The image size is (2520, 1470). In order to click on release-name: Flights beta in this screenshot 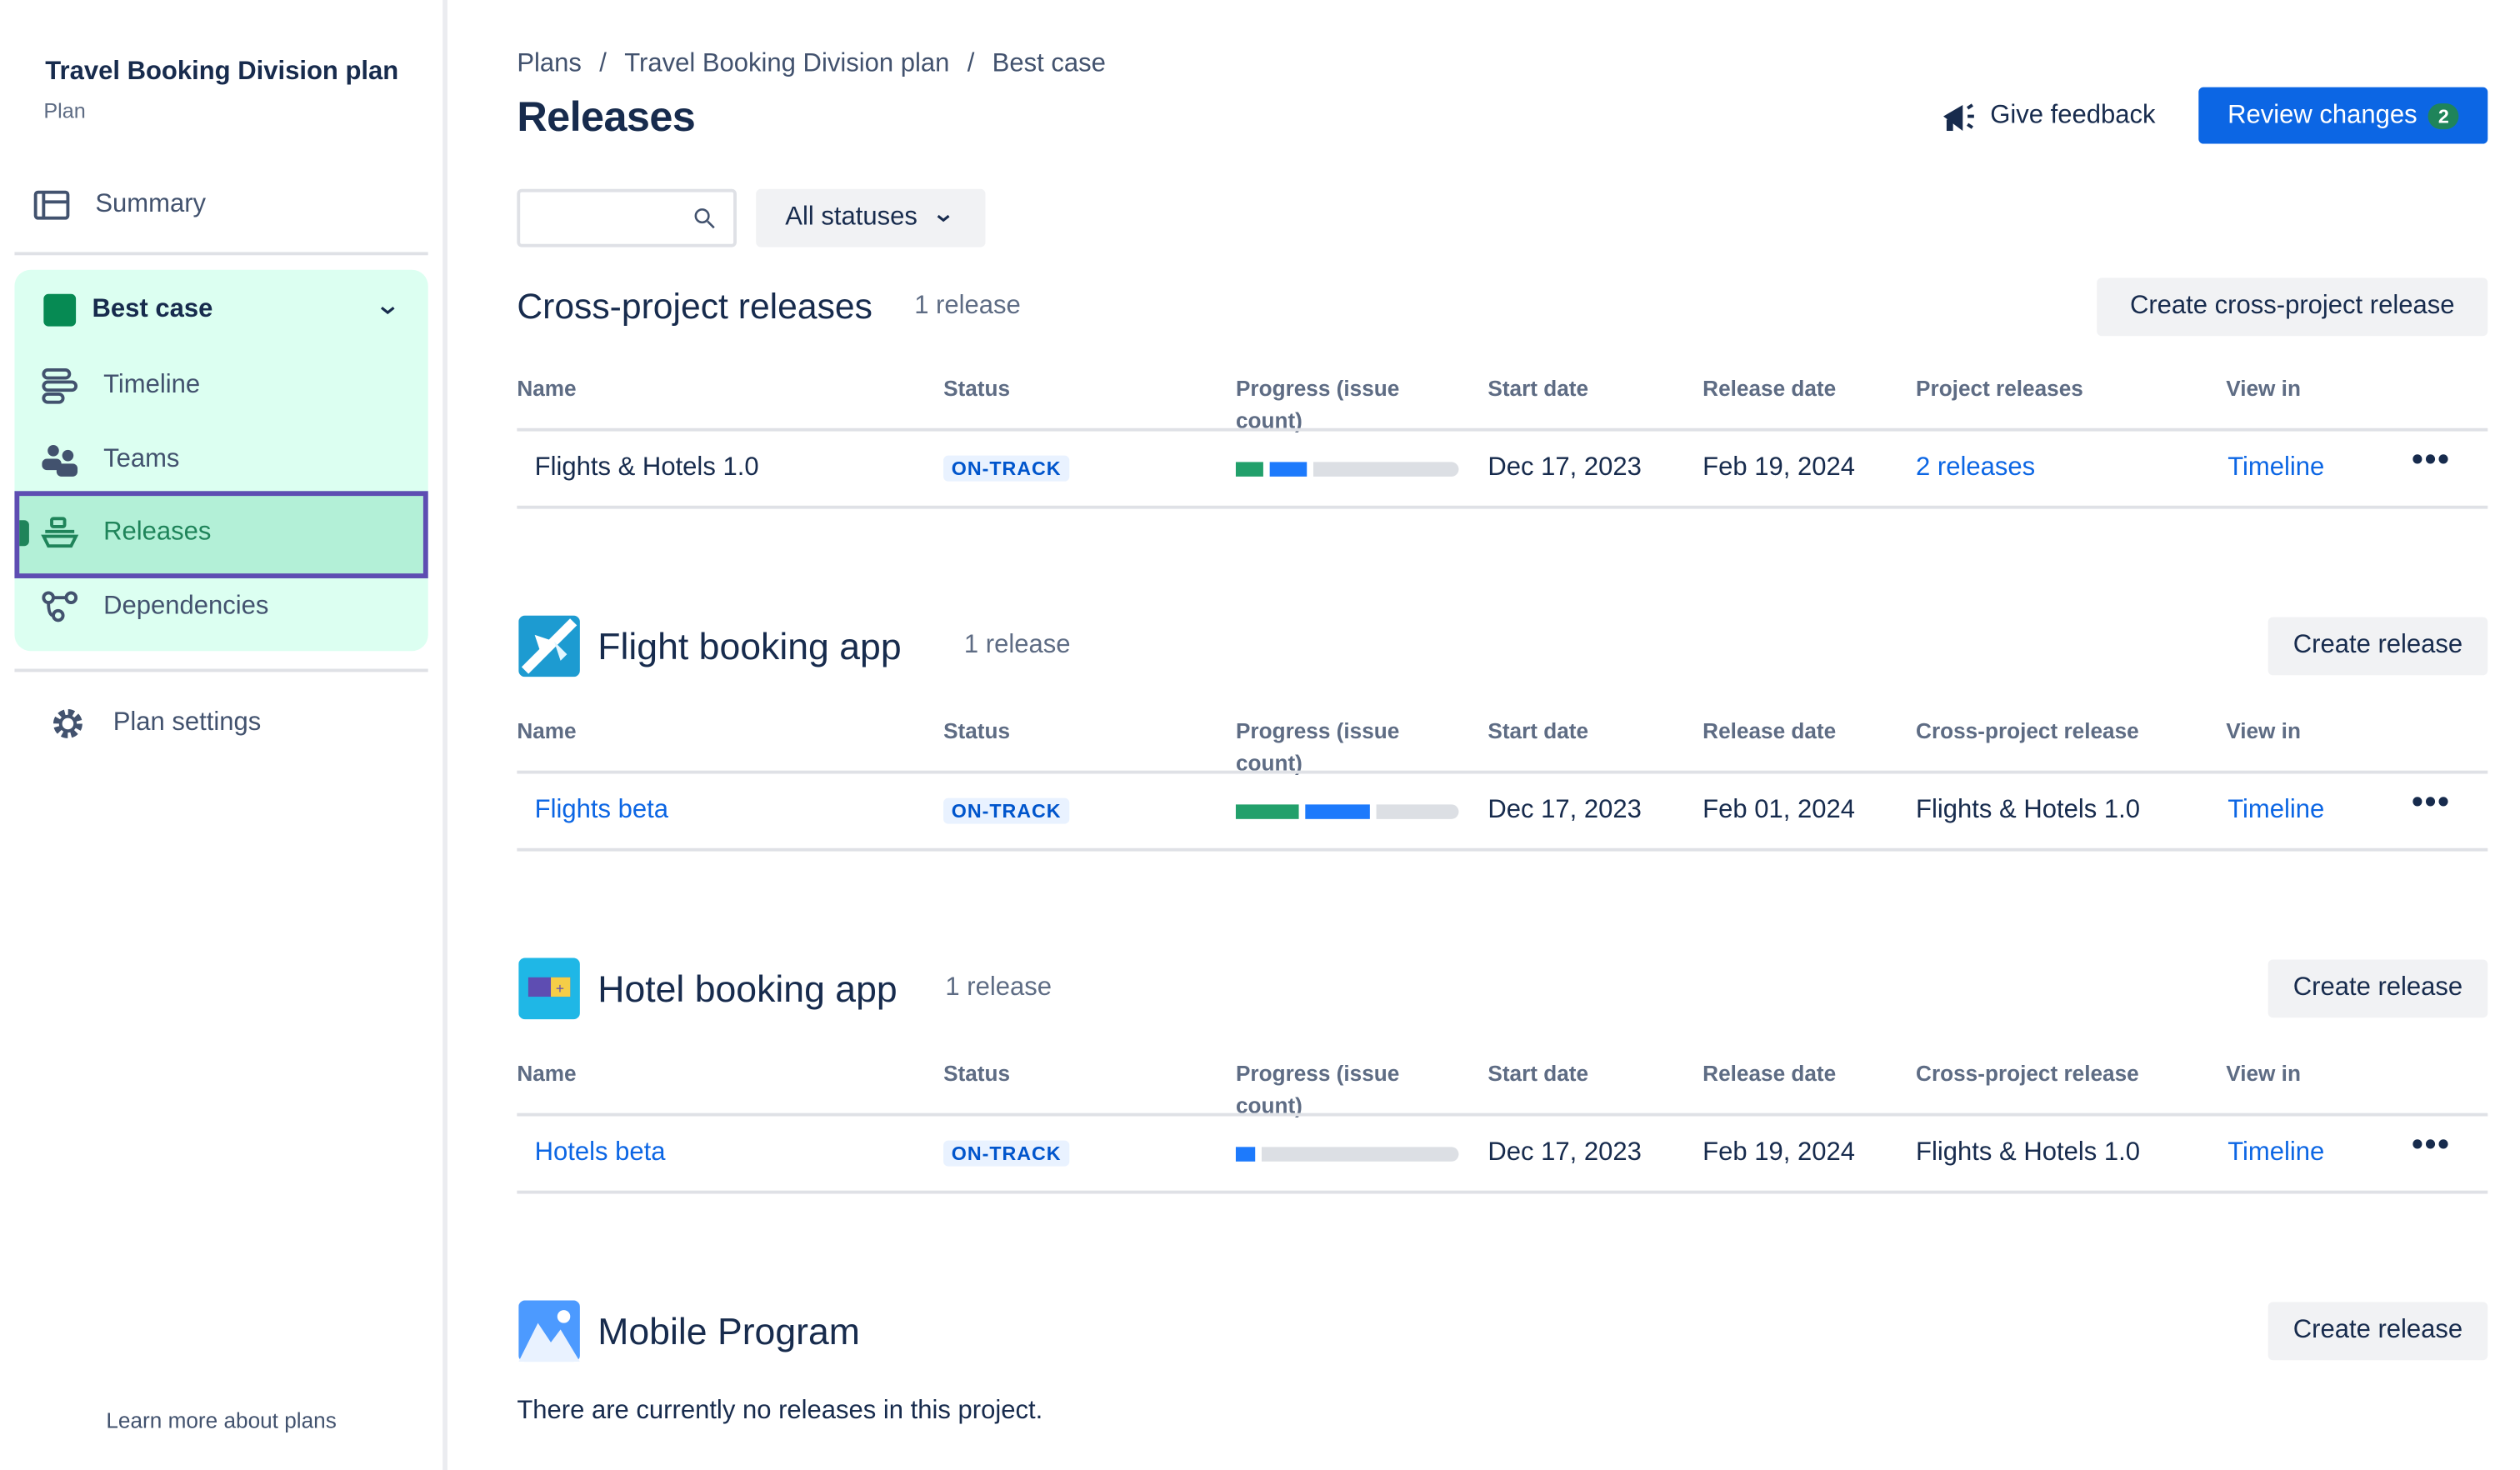, I will do `click(601, 811)`.